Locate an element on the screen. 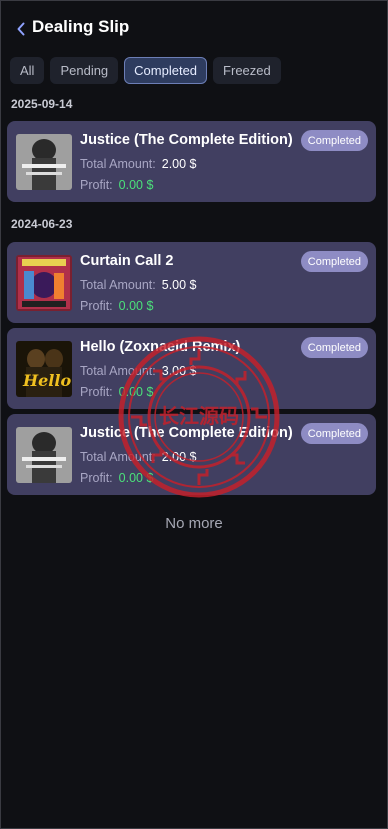 The width and height of the screenshot is (388, 829). chevron-left-icon is located at coordinates (21, 29).